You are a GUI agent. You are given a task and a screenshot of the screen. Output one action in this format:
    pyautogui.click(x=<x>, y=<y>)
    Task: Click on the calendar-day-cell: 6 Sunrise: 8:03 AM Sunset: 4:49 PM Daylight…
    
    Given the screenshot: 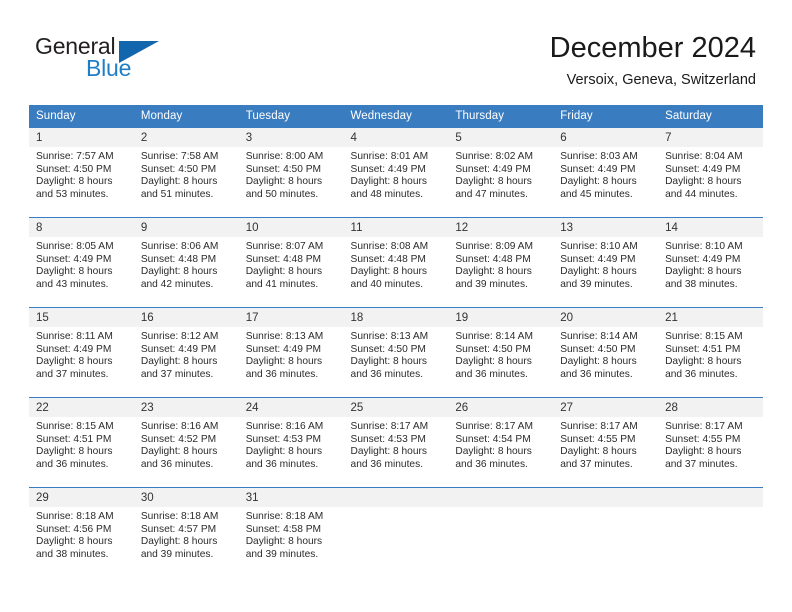 What is the action you would take?
    pyautogui.click(x=606, y=172)
    